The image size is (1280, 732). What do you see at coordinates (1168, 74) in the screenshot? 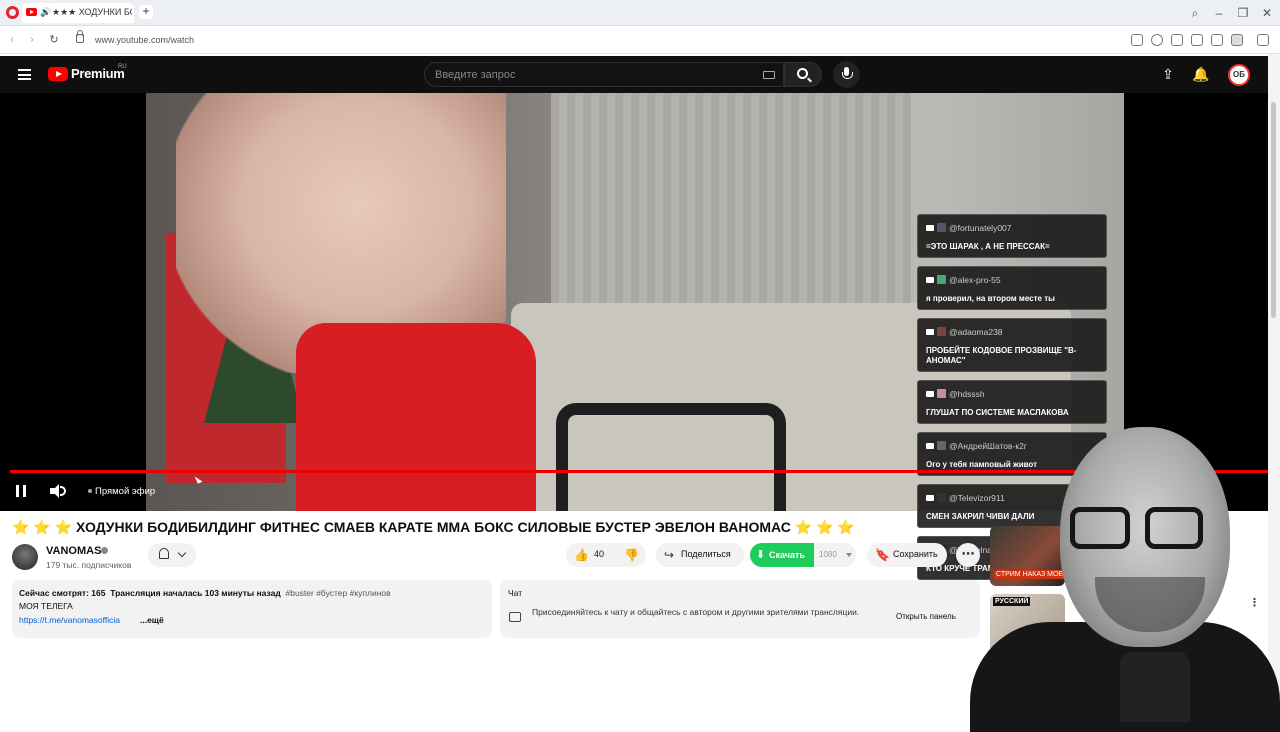
I see `upload-icon: ⇪` at bounding box center [1168, 74].